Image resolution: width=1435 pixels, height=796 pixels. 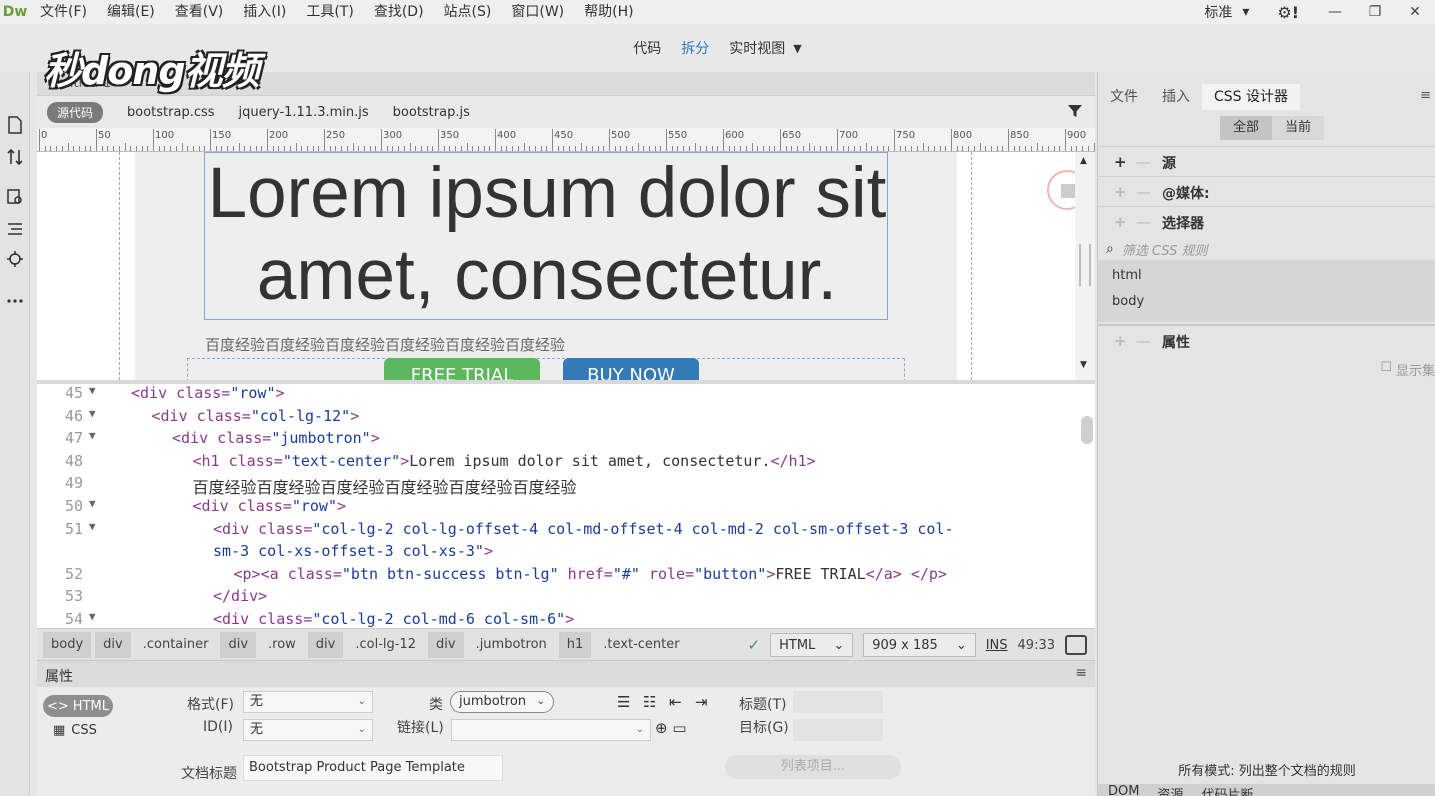 What do you see at coordinates (1170, 790) in the screenshot?
I see `tab-assets: 资源` at bounding box center [1170, 790].